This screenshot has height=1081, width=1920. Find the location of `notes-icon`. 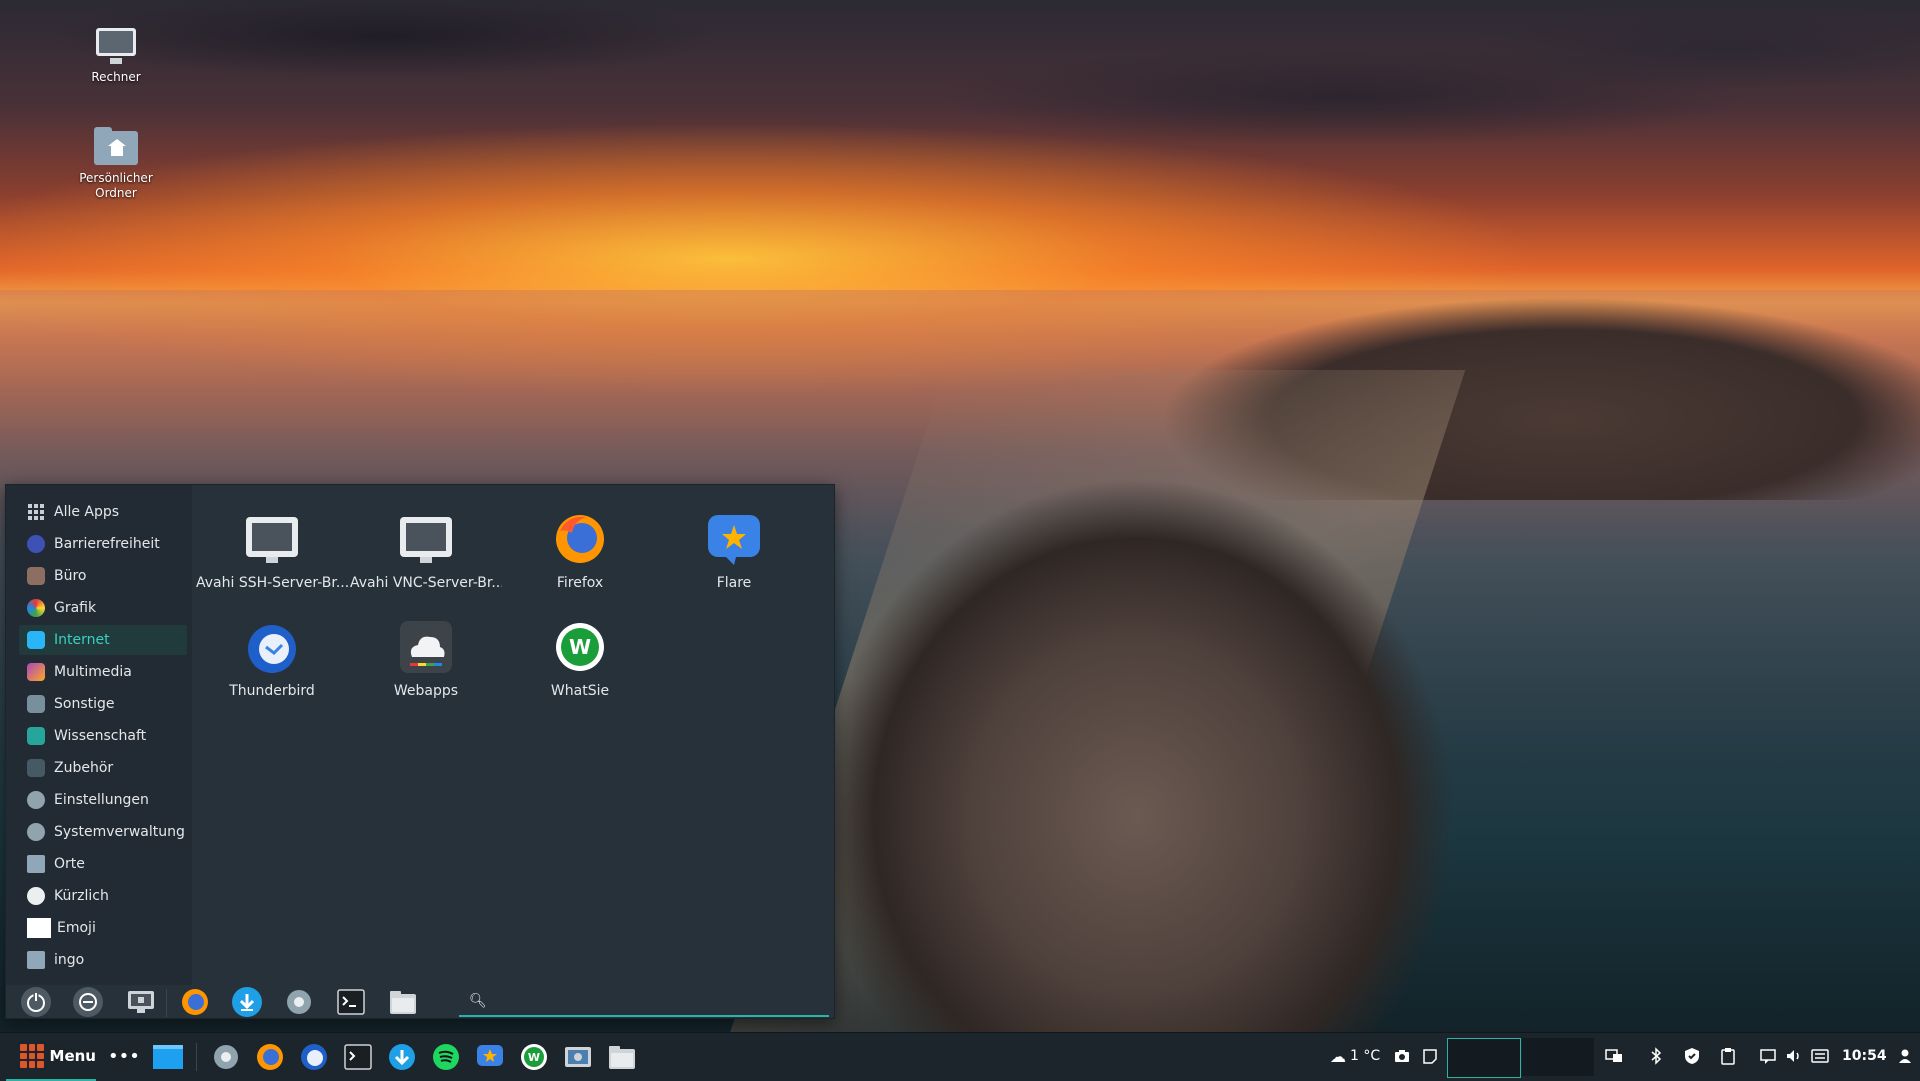

notes-icon is located at coordinates (1430, 1056).